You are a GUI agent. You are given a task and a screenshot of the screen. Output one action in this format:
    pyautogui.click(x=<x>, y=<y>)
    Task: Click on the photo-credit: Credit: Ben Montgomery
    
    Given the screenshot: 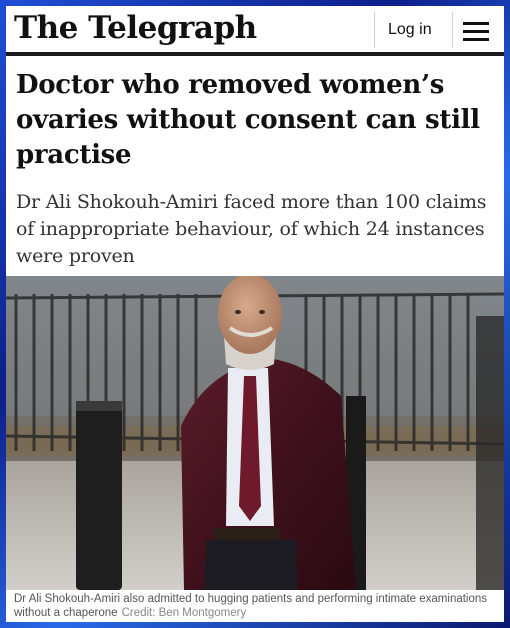 What is the action you would take?
    pyautogui.click(x=184, y=613)
    